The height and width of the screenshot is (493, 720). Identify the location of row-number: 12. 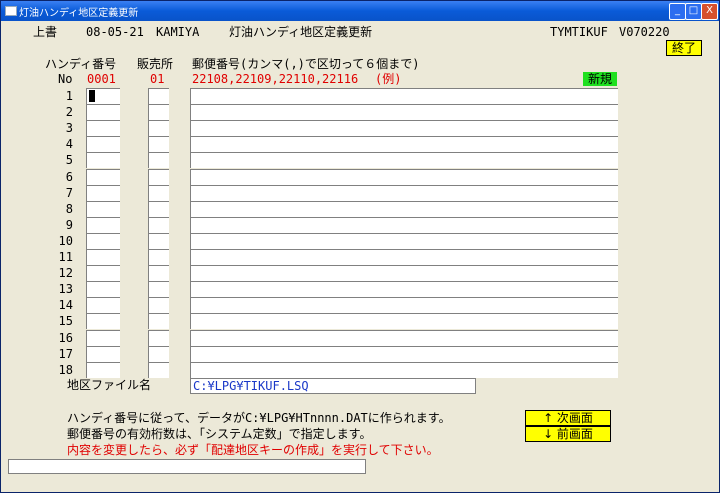
(65, 273).